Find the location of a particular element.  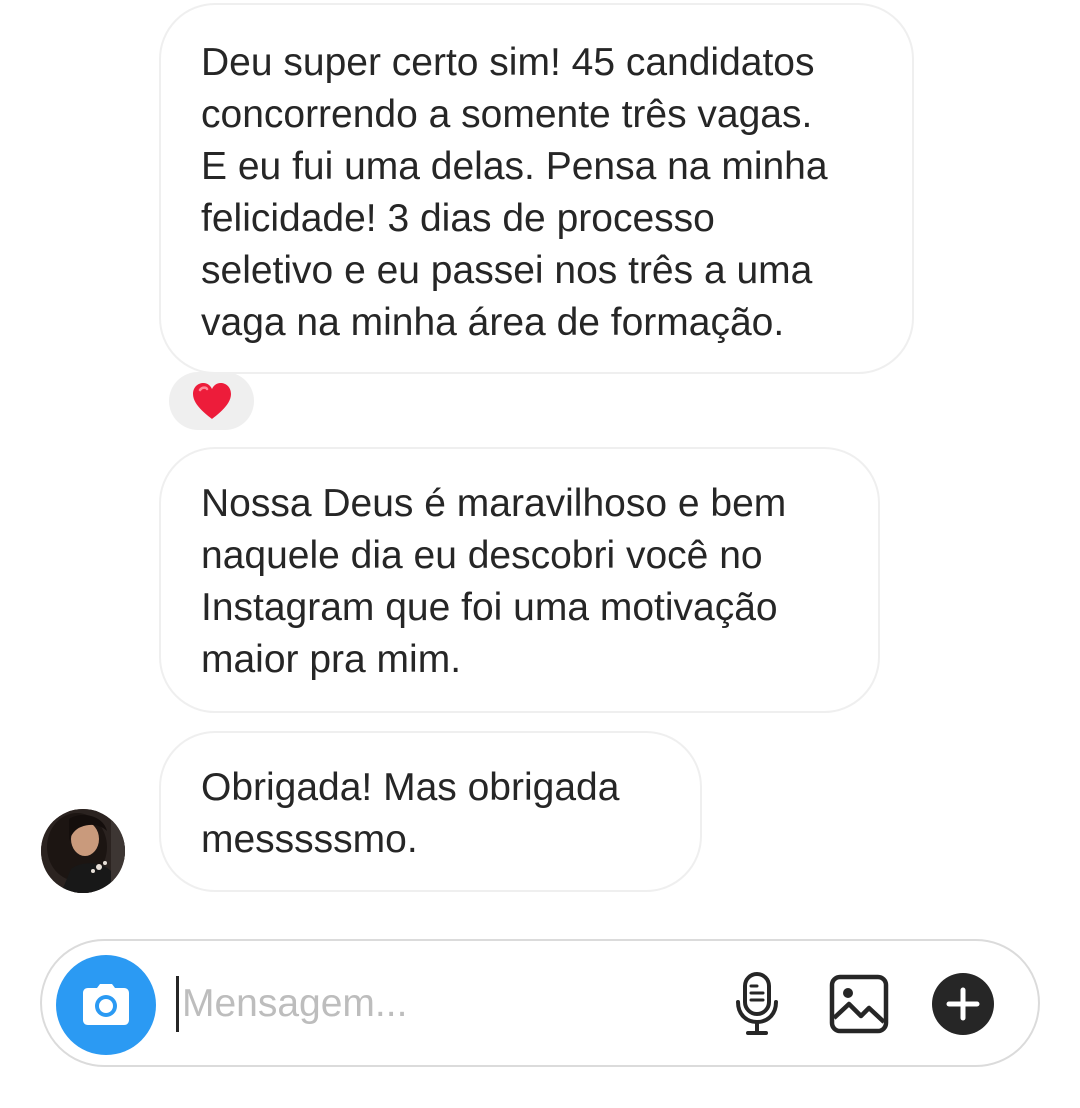

voice-message-button is located at coordinates (757, 1004).